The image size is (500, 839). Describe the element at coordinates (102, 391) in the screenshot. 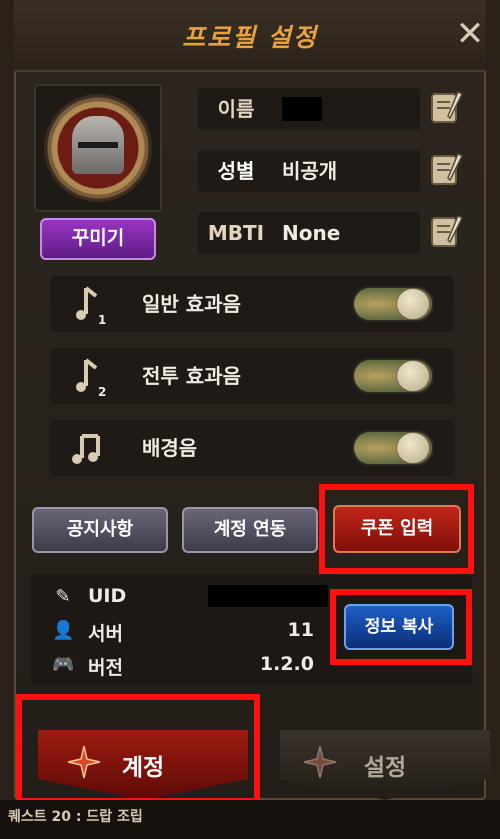

I see `svg-text: 2` at that location.